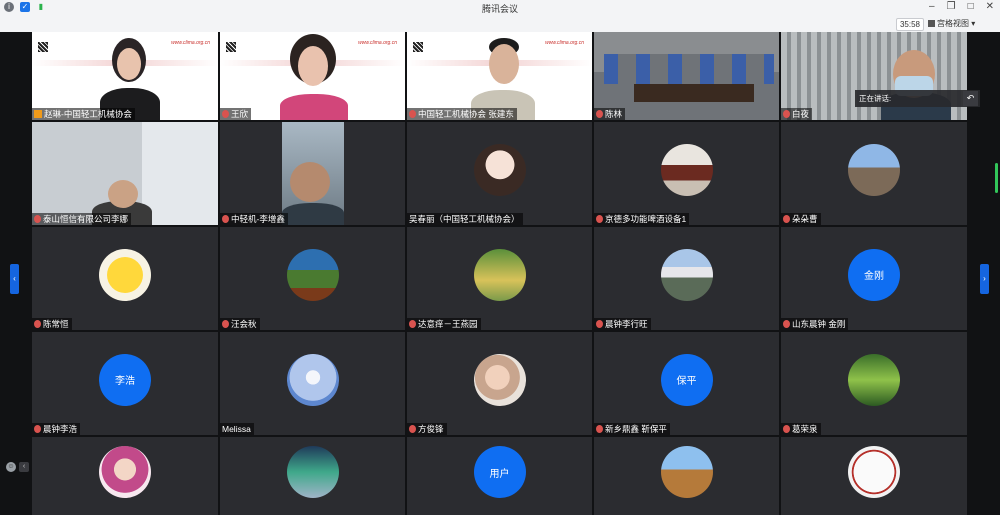 The image size is (1000, 515). What do you see at coordinates (874, 274) in the screenshot?
I see `participant-avatar: 金刚` at bounding box center [874, 274].